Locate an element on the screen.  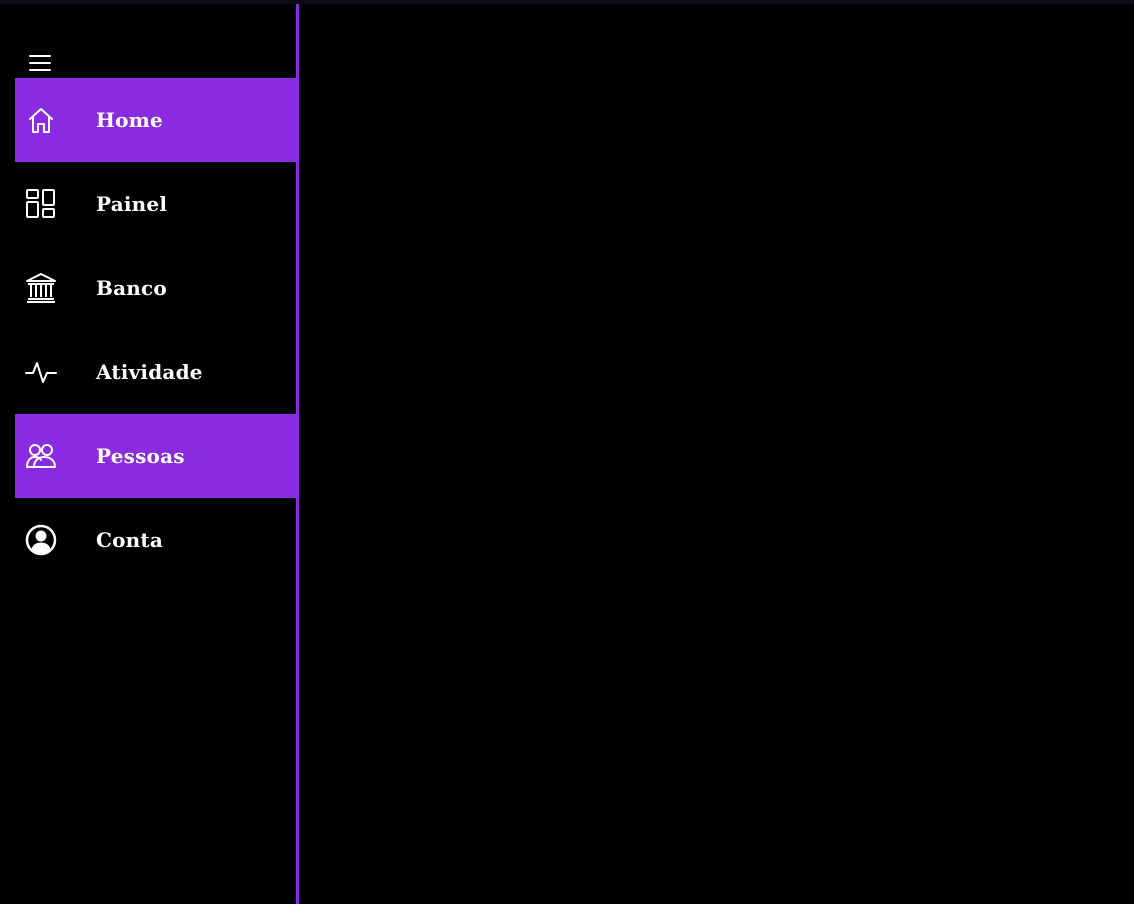
dashboard-icon is located at coordinates (41, 204).